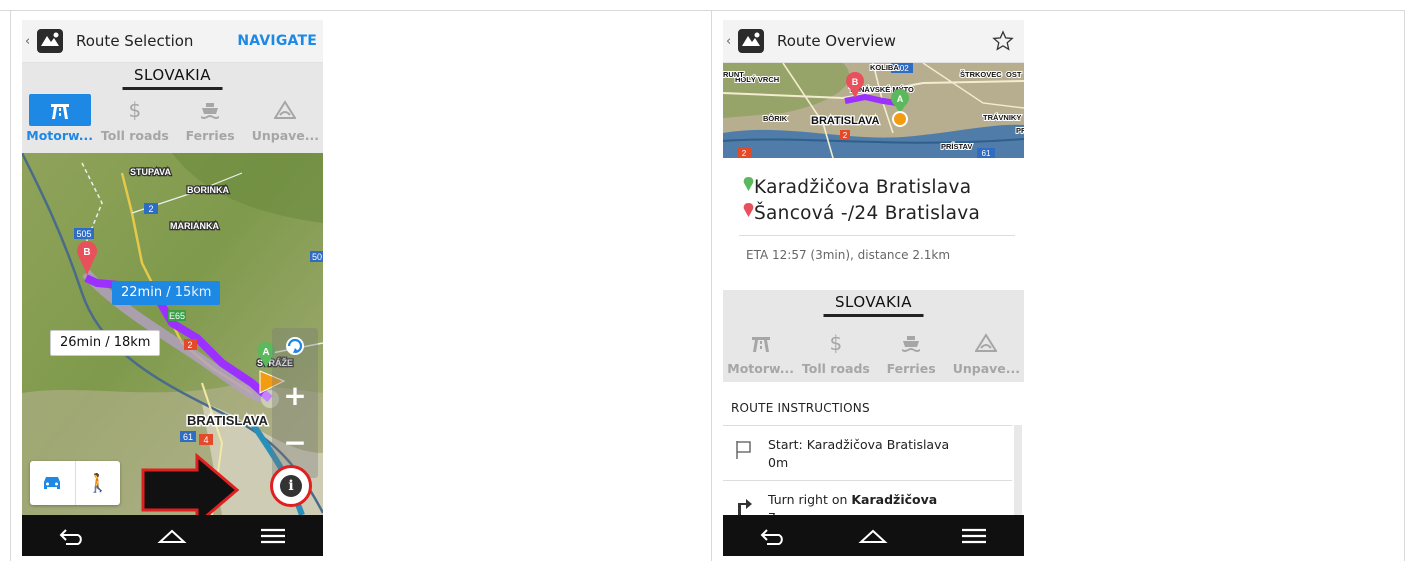 This screenshot has height=561, width=1405. What do you see at coordinates (748, 210) in the screenshot?
I see `end-pin-icon` at bounding box center [748, 210].